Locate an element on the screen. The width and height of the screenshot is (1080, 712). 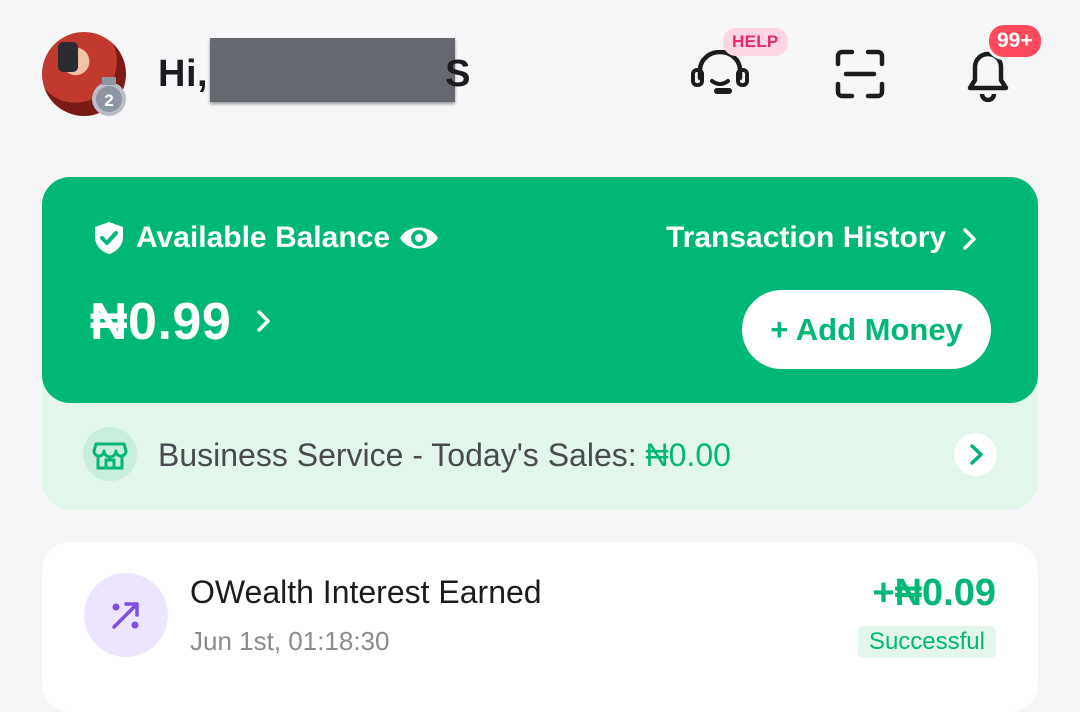
greeting-prefix: Hi, is located at coordinates (183, 74).